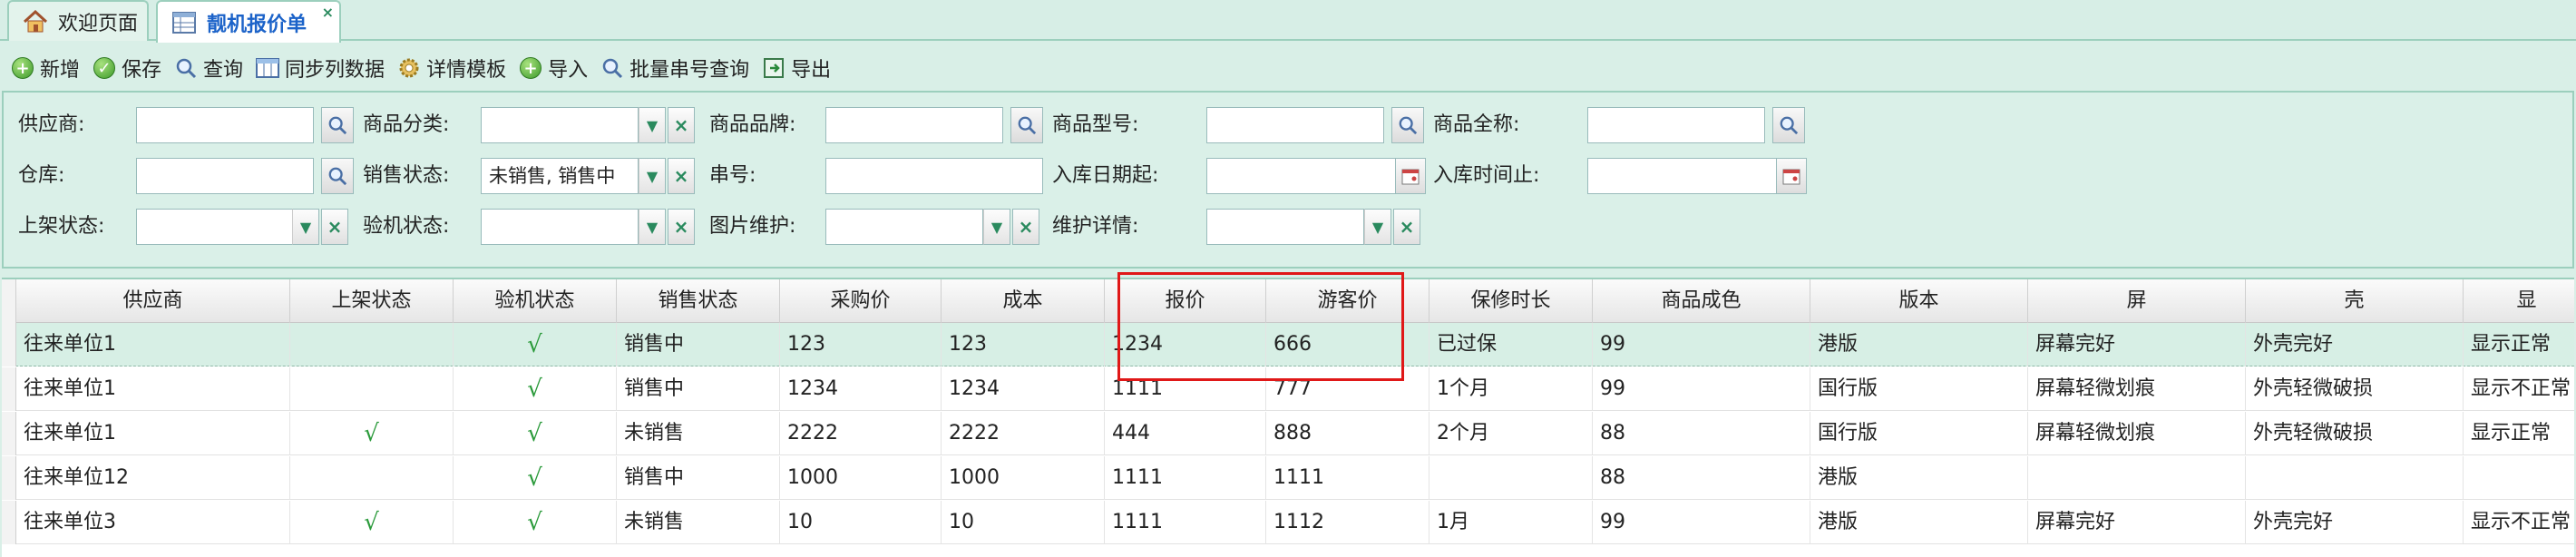  What do you see at coordinates (153, 478) in the screenshot?
I see `cell-supplier: 往来单位12` at bounding box center [153, 478].